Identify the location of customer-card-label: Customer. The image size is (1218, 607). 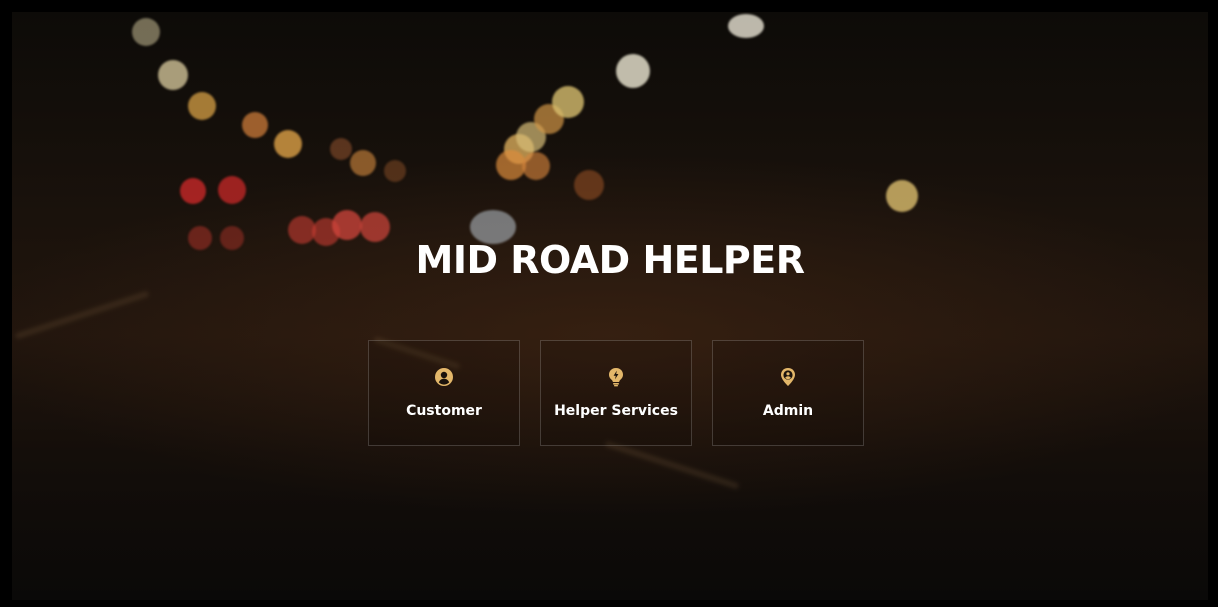
(444, 411).